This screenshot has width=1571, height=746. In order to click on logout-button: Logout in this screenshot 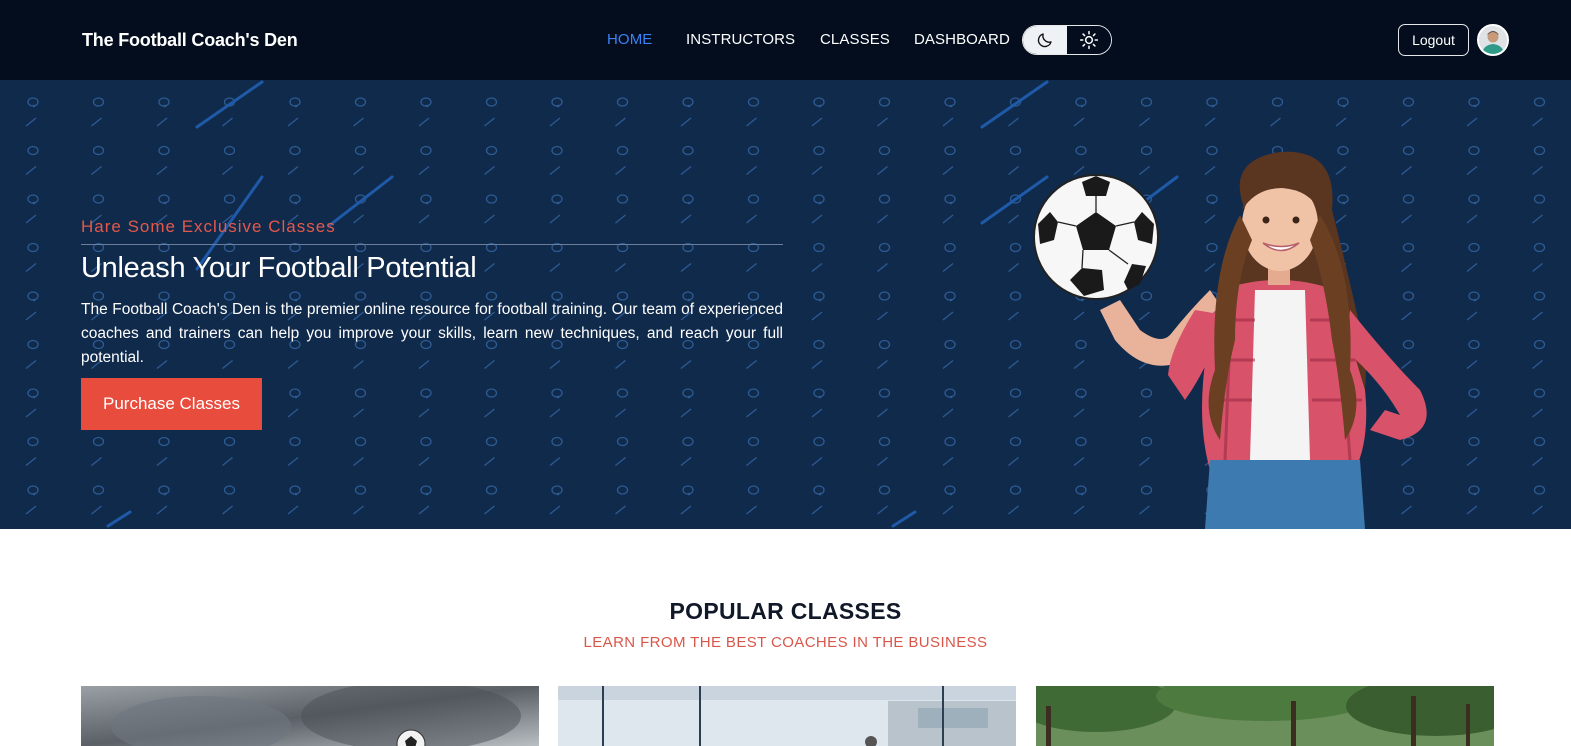, I will do `click(1433, 40)`.